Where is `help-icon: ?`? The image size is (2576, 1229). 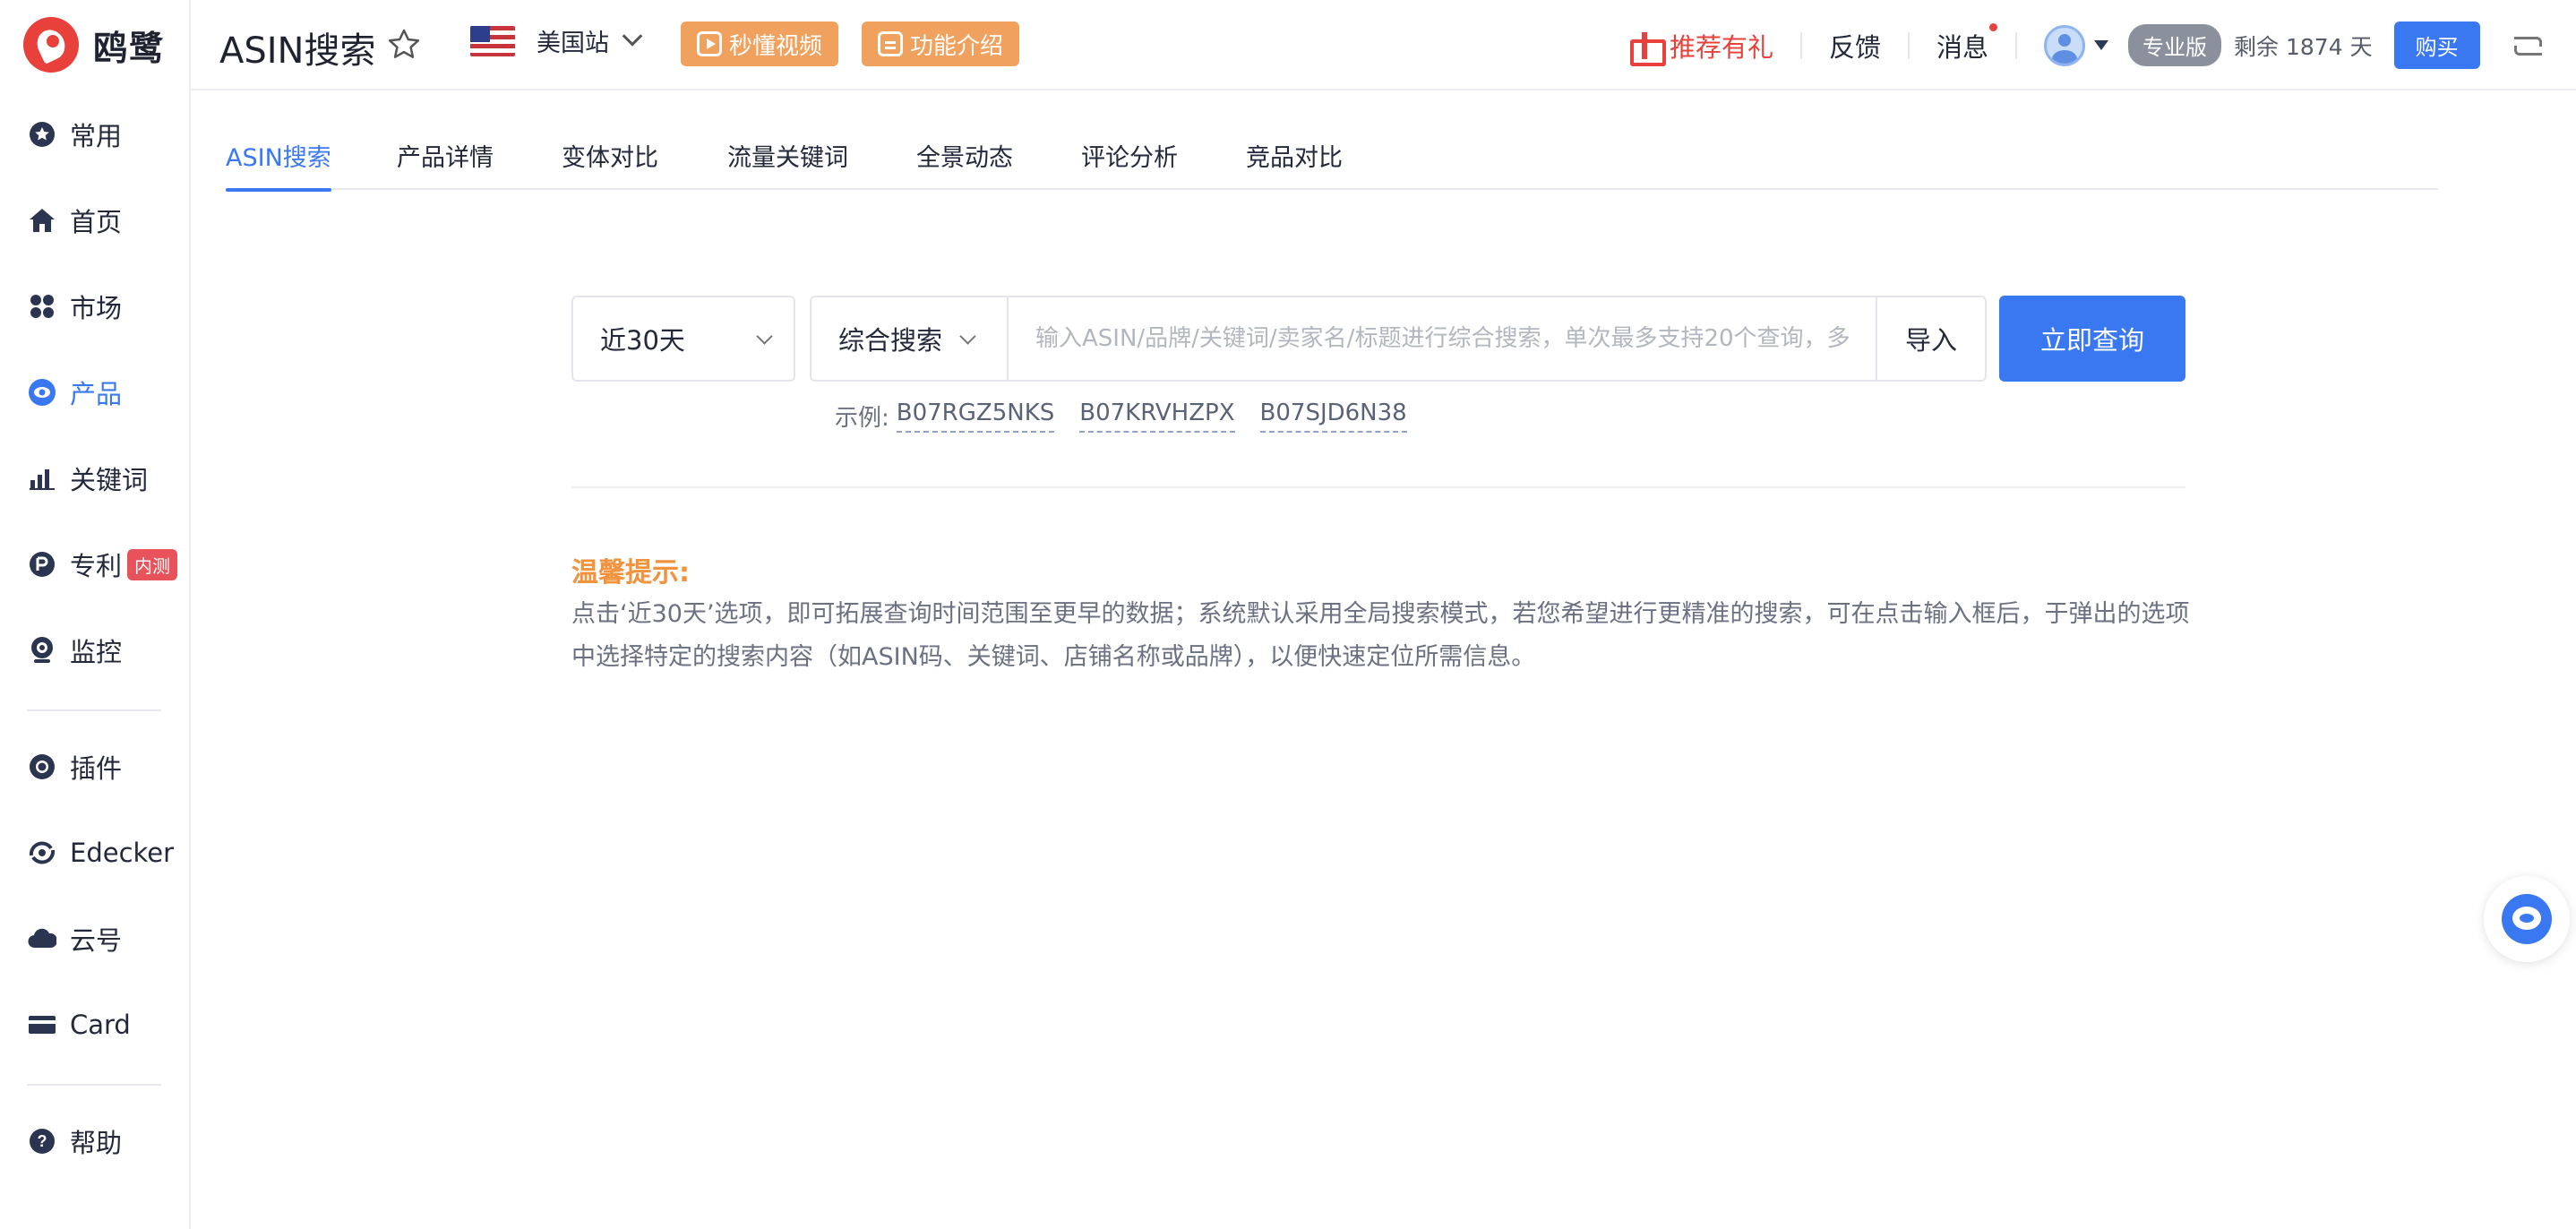
help-icon: ? is located at coordinates (42, 1141).